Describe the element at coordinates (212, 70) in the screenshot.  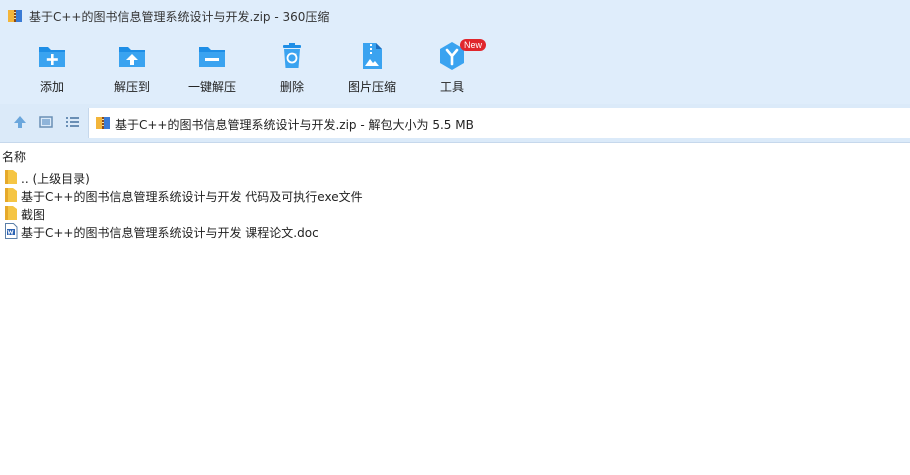
I see `one-click-extract-button: 一键解压` at that location.